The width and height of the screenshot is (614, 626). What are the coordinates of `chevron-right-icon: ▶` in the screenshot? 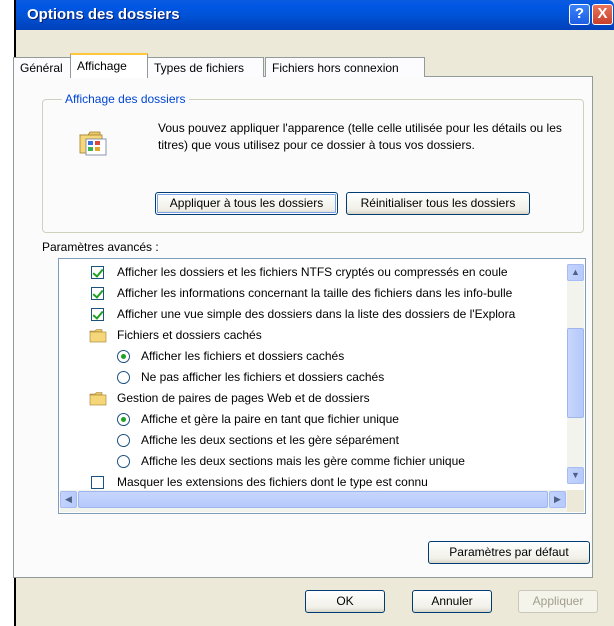 It's located at (557, 499).